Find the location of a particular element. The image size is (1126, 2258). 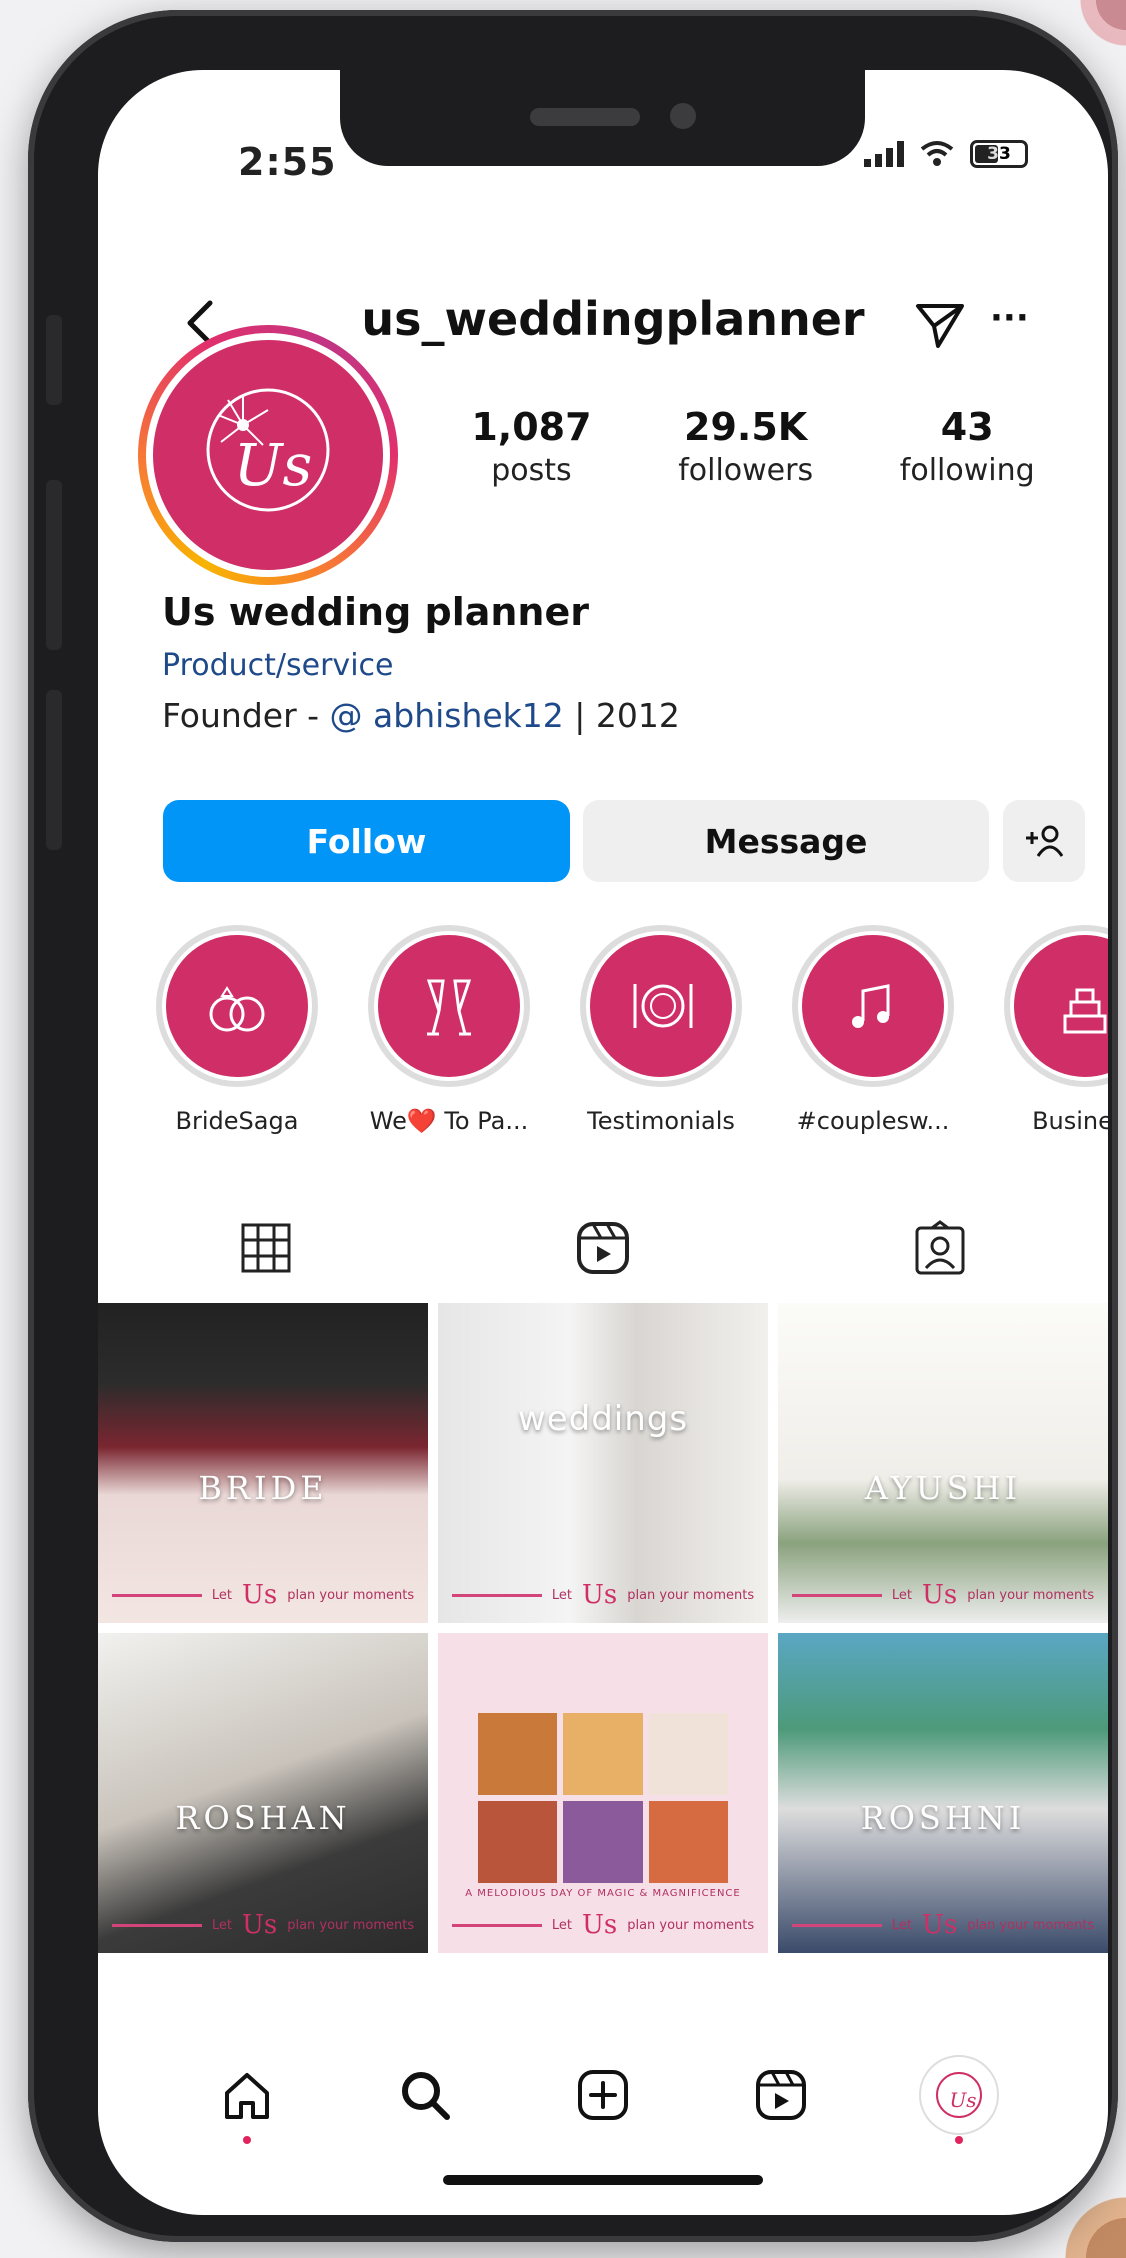

highlight-label: BrideSaga is located at coordinates (237, 1121).